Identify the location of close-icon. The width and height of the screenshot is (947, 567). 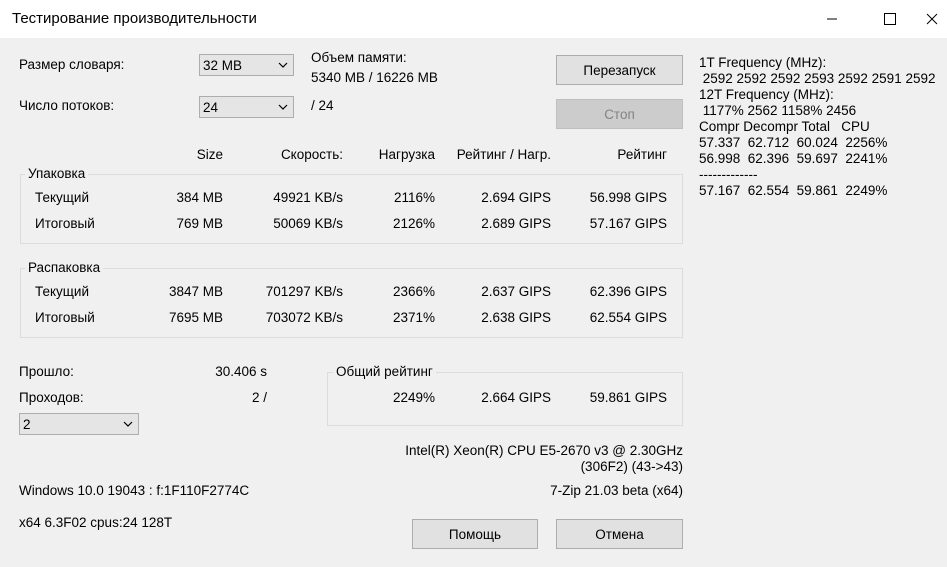
(932, 19).